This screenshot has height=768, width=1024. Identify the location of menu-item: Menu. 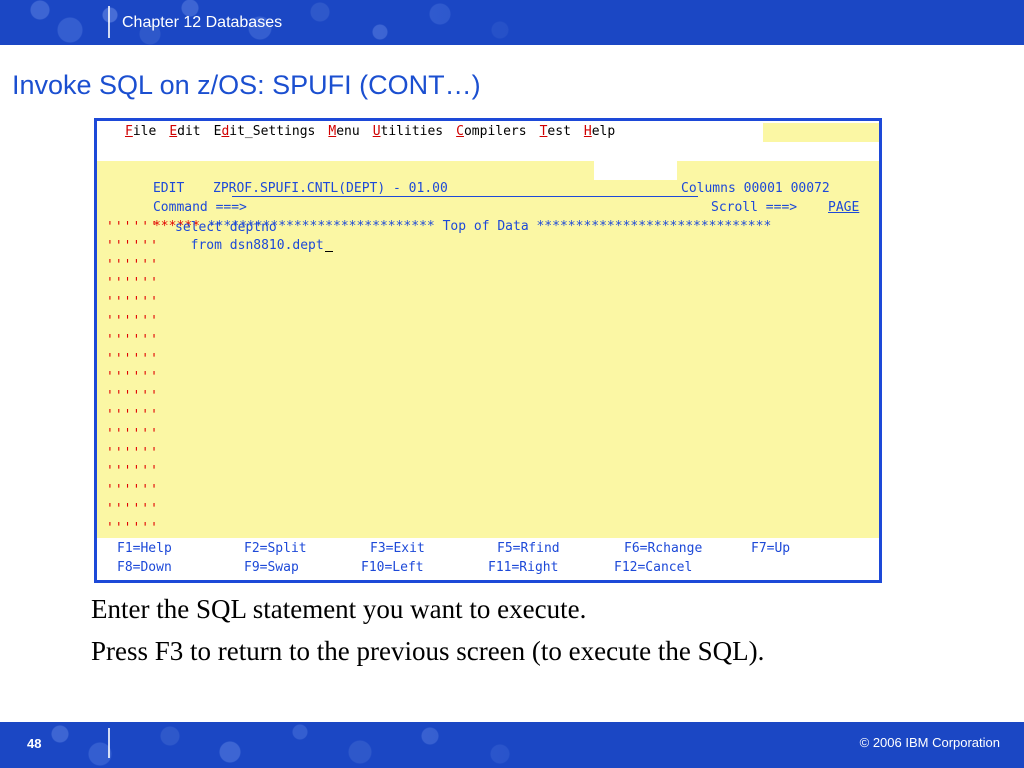
(343, 131).